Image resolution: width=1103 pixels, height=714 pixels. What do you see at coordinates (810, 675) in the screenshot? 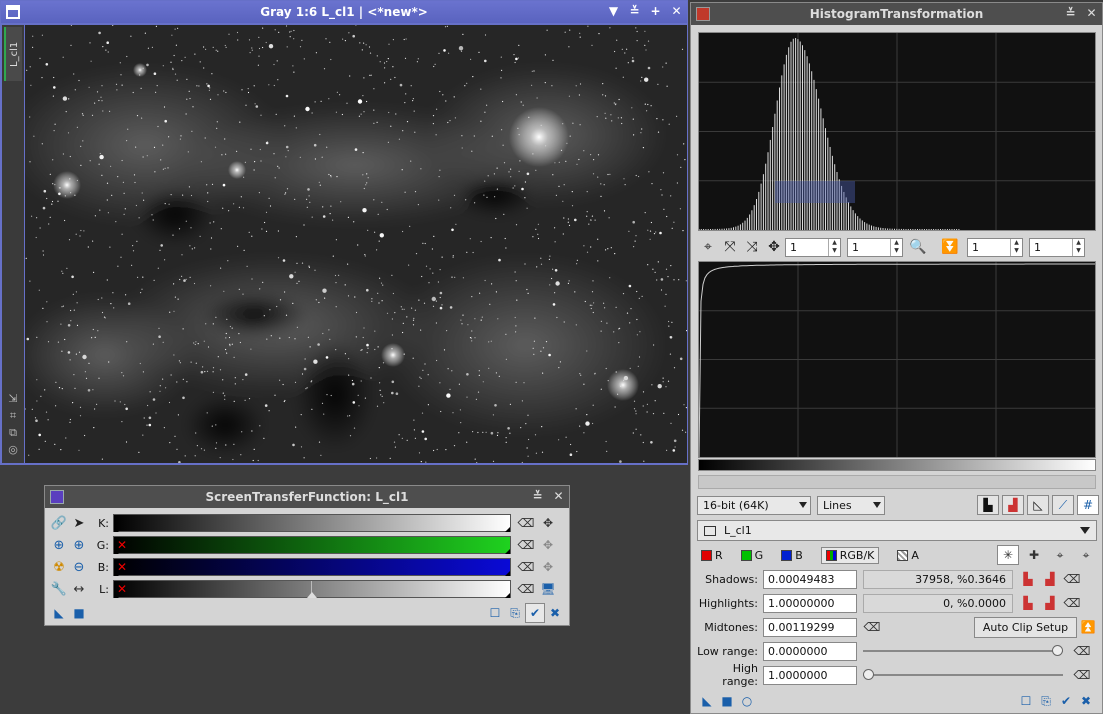
I see `high-range-input: 1.0000000` at bounding box center [810, 675].